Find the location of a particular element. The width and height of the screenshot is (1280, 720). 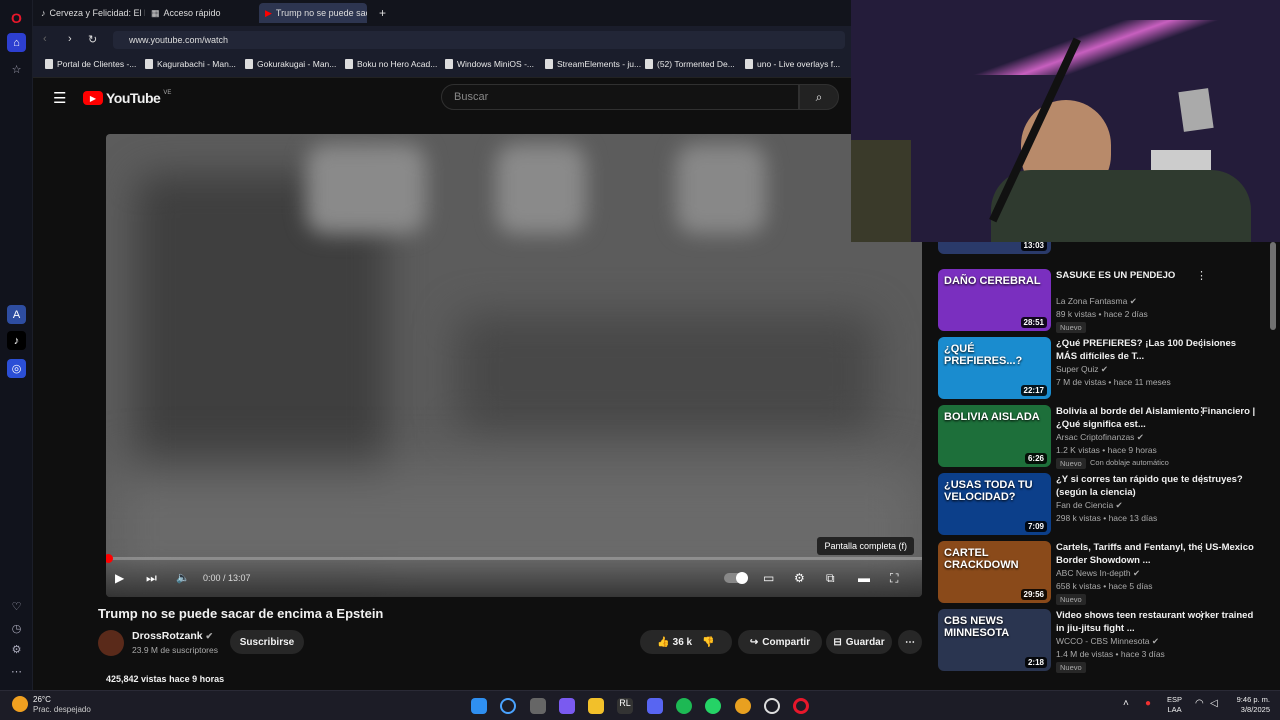

app-store-icon: A is located at coordinates (16, 314).